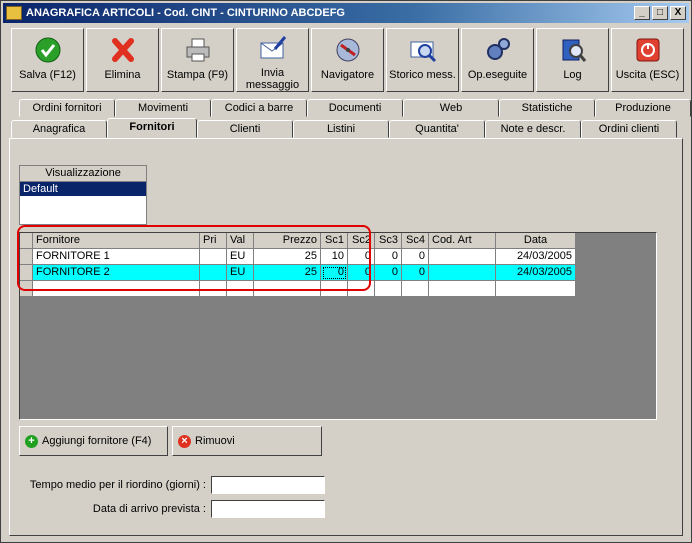 The width and height of the screenshot is (692, 543). I want to click on tab-ordini-clienti: Ordini clienti, so click(629, 129).